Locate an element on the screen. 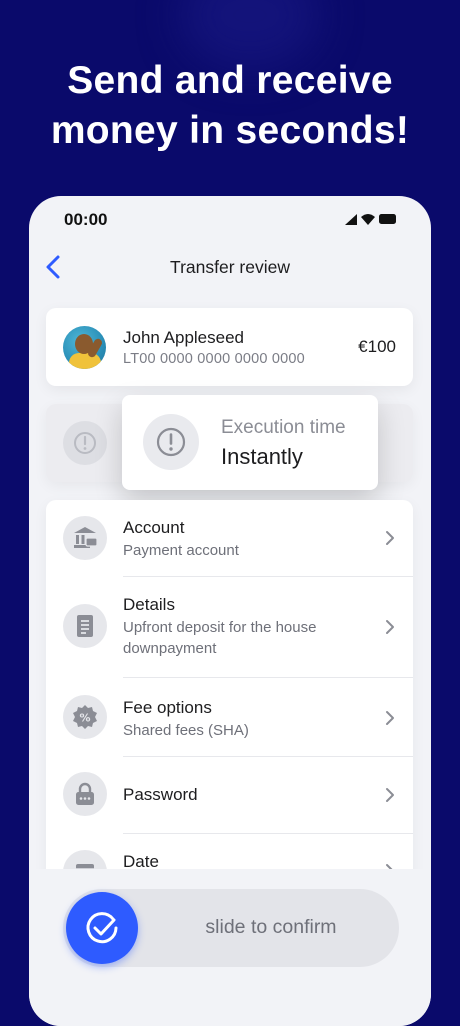  headline: Send and receive money in seconds! is located at coordinates (230, 105).